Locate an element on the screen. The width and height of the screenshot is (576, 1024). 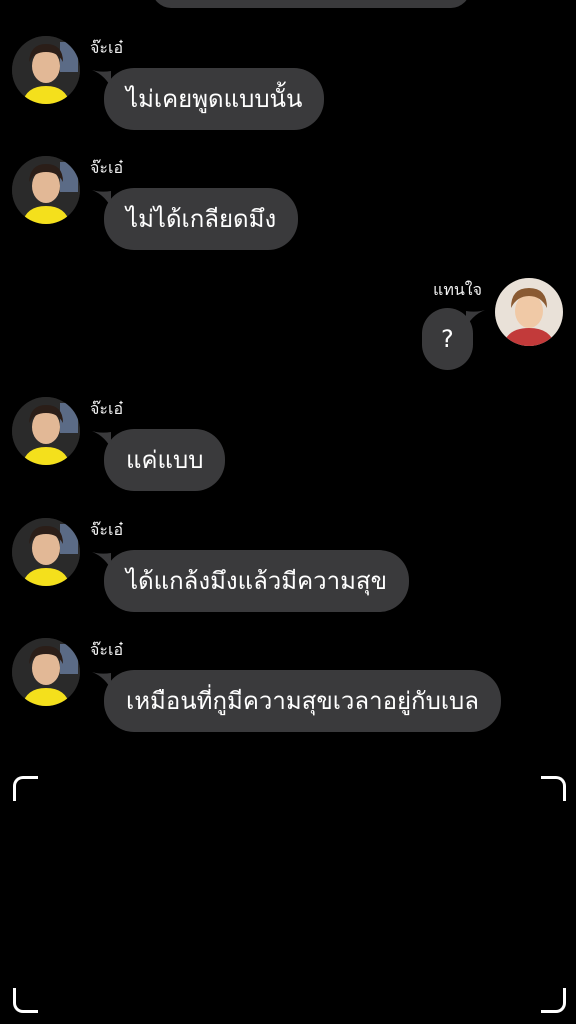
avatar-sender-right is located at coordinates (529, 312).